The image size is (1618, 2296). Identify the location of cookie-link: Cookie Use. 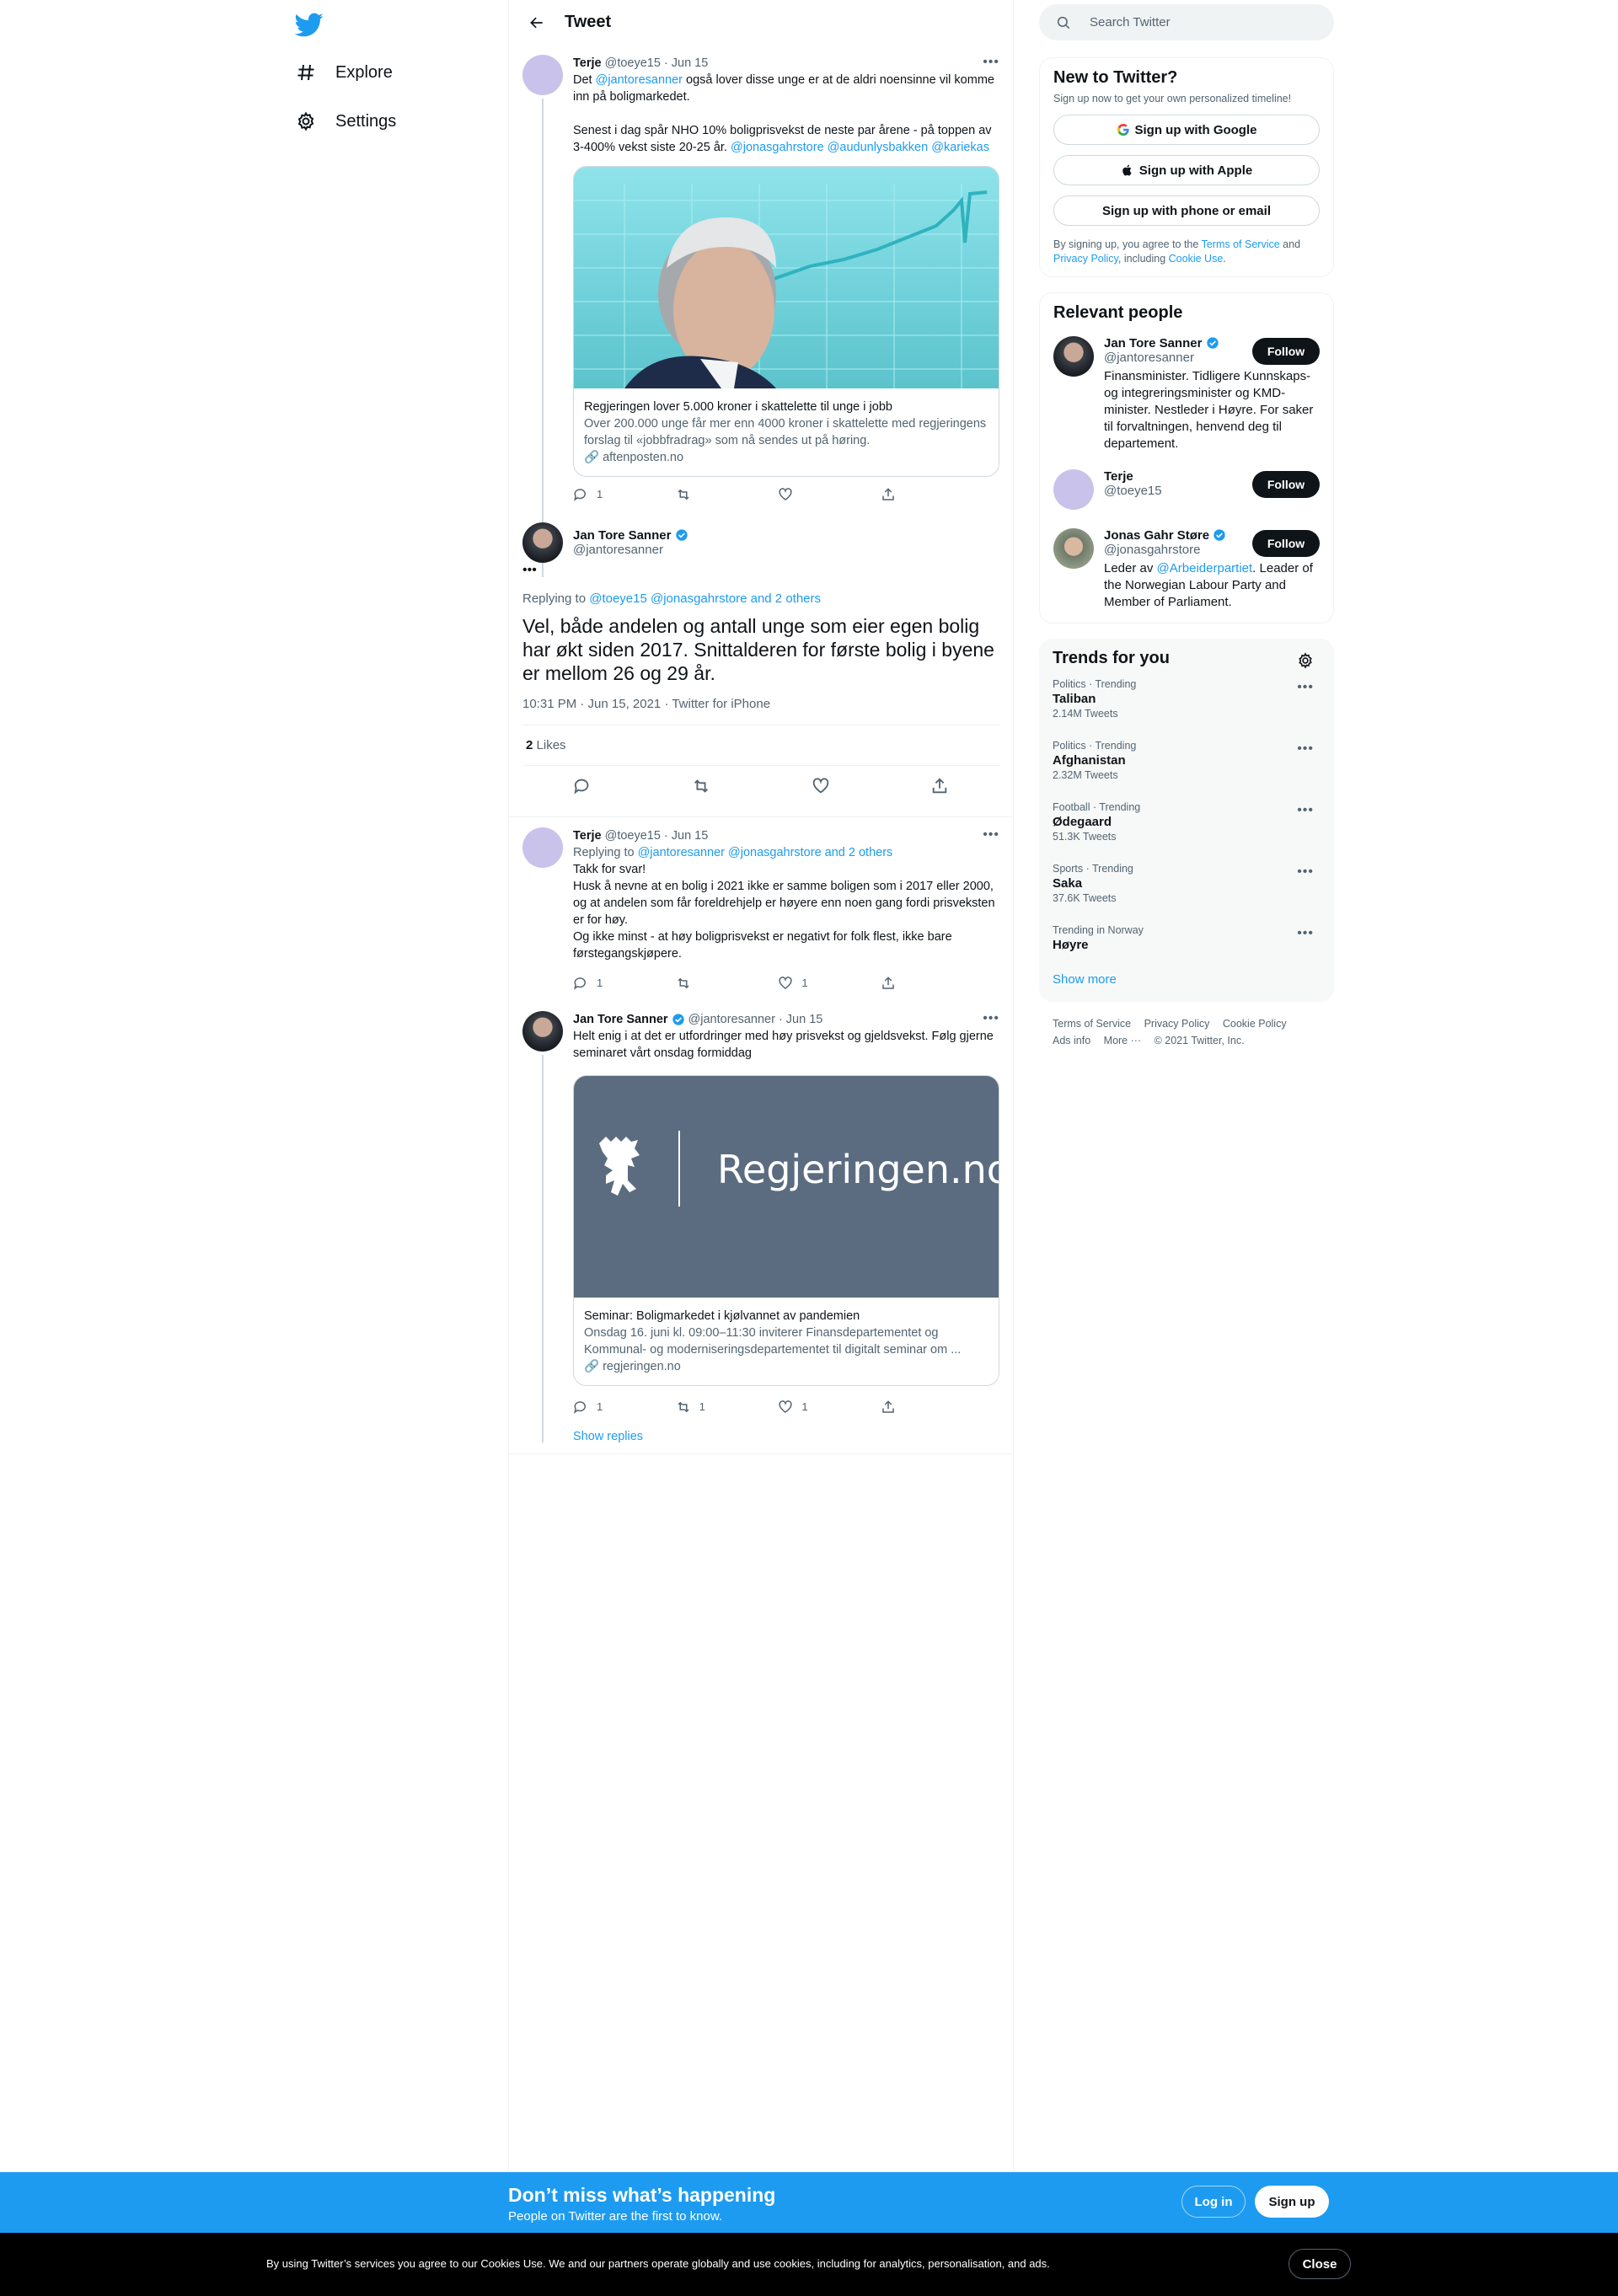
(1196, 259).